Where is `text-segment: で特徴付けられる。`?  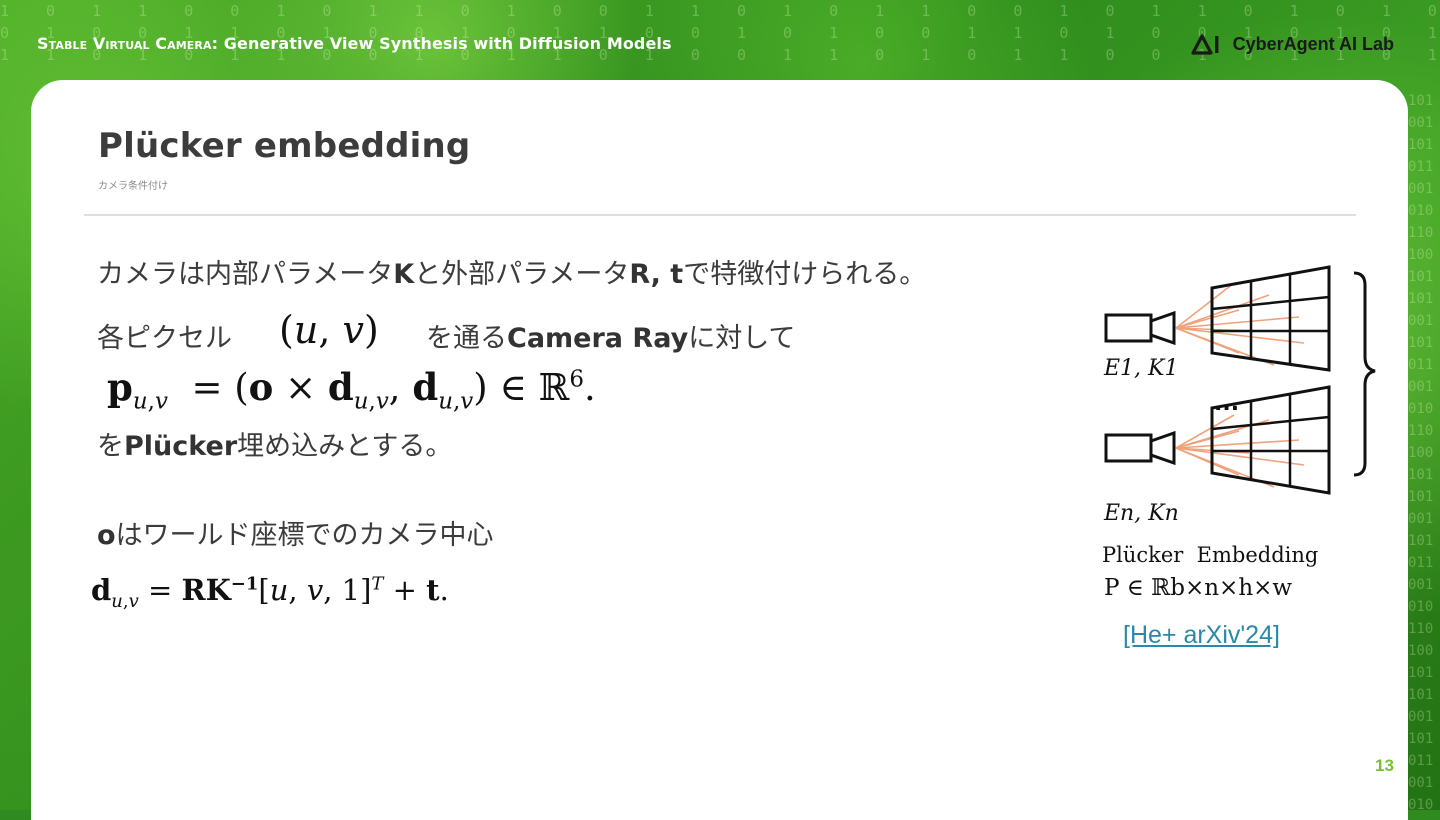
text-segment: で特徴付けられる。 is located at coordinates (805, 274).